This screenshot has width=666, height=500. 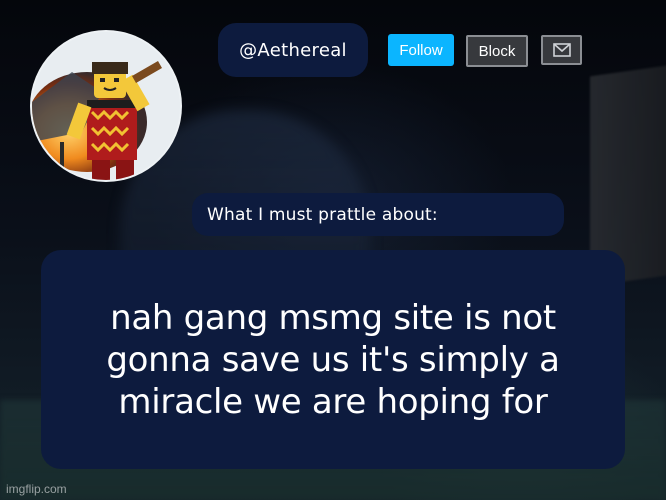 I want to click on block-label: Block, so click(x=497, y=51).